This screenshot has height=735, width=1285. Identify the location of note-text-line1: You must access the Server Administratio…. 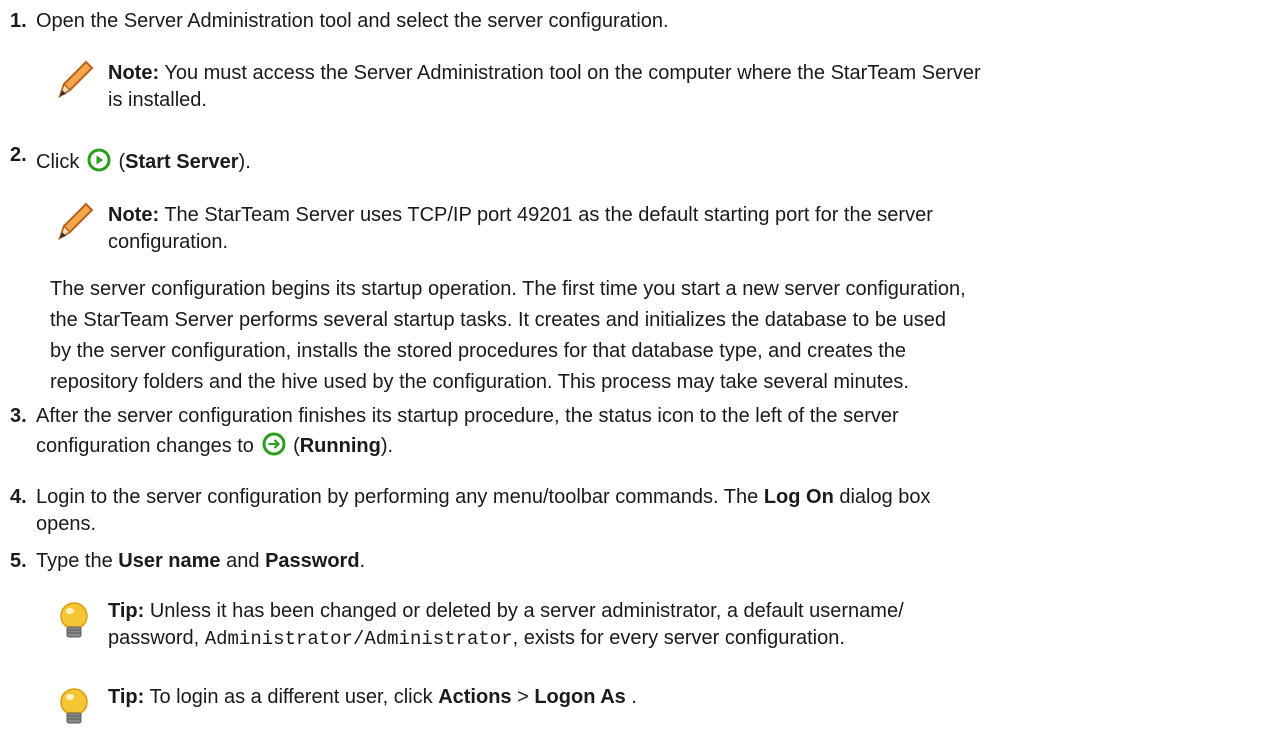
(572, 73).